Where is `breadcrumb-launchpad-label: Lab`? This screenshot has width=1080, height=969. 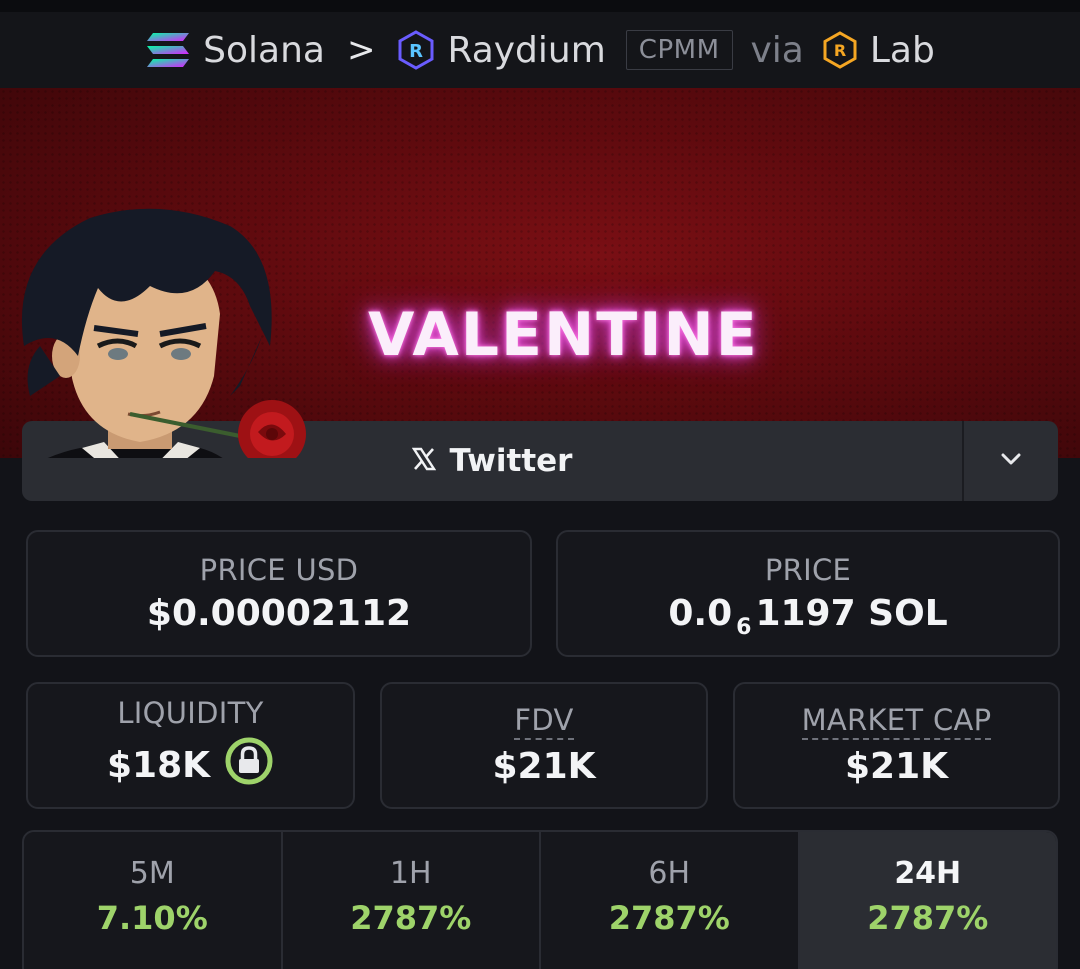
breadcrumb-launchpad-label: Lab is located at coordinates (902, 50).